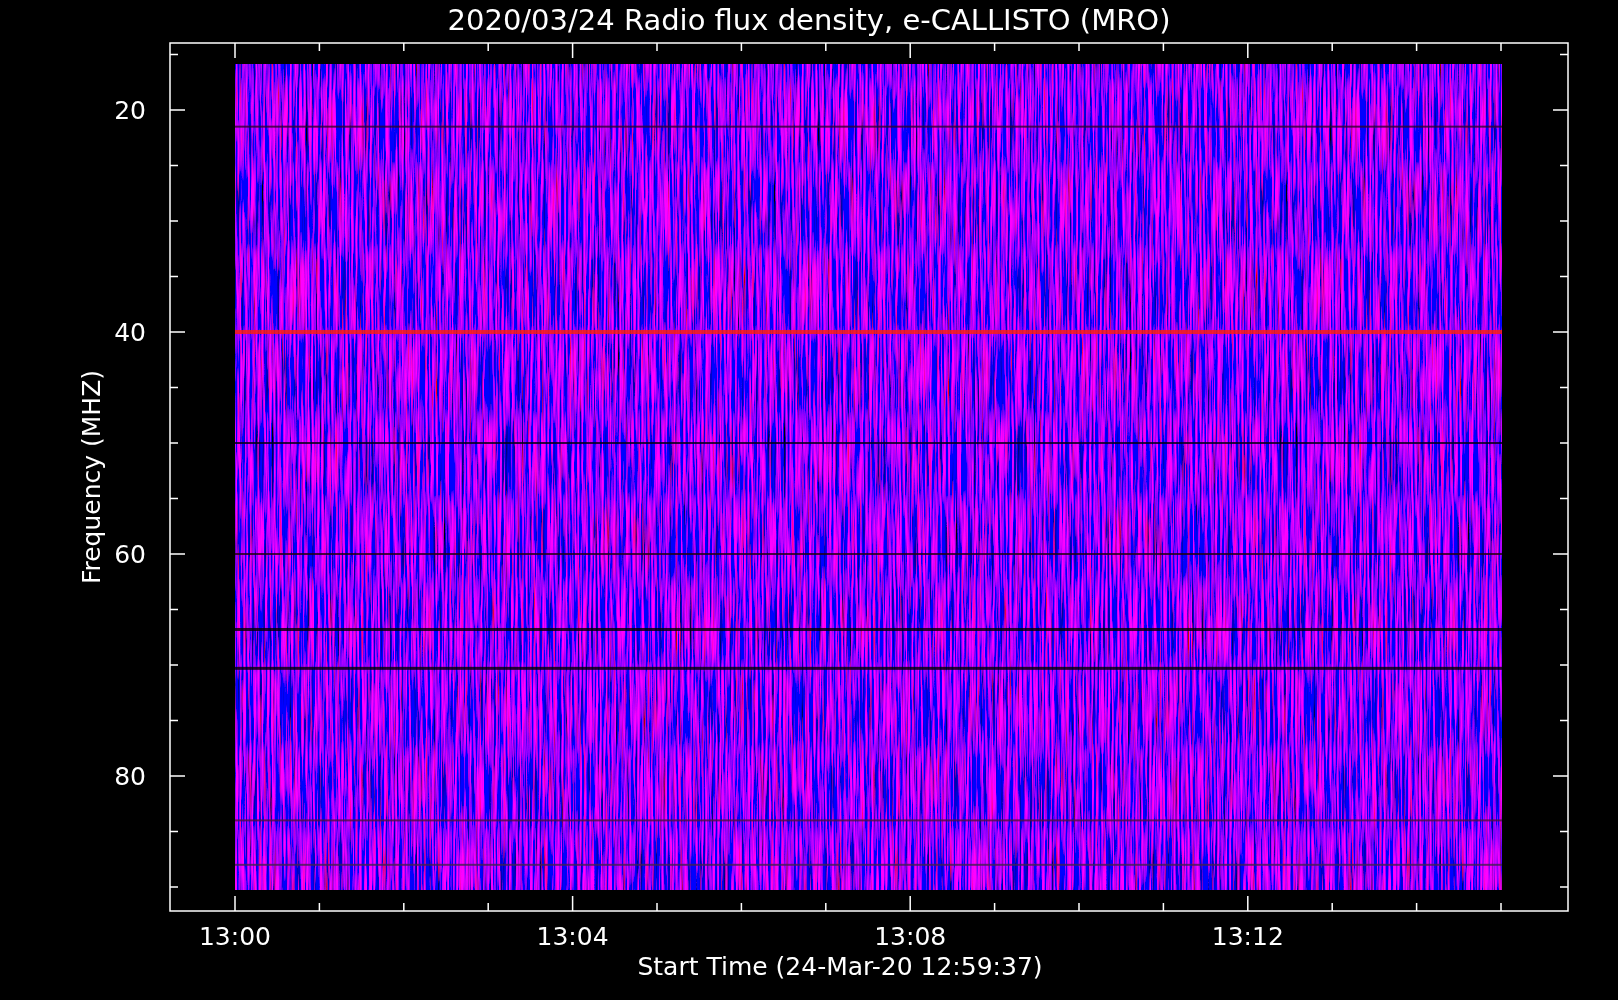 The width and height of the screenshot is (1618, 1000). I want to click on tick-label: 13:00, so click(235, 936).